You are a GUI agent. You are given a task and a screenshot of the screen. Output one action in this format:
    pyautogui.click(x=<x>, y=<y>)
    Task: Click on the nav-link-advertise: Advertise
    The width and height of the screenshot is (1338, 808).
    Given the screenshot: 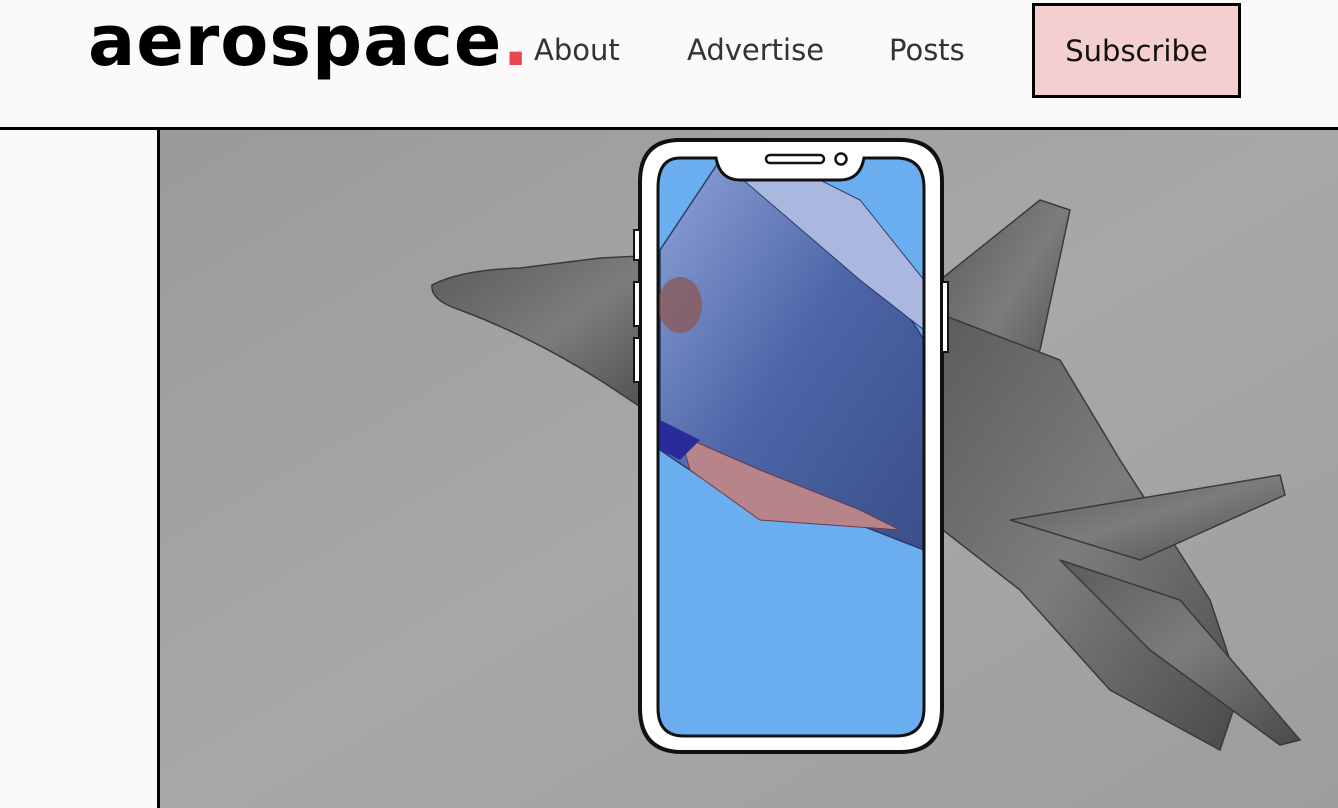 What is the action you would take?
    pyautogui.click(x=755, y=50)
    